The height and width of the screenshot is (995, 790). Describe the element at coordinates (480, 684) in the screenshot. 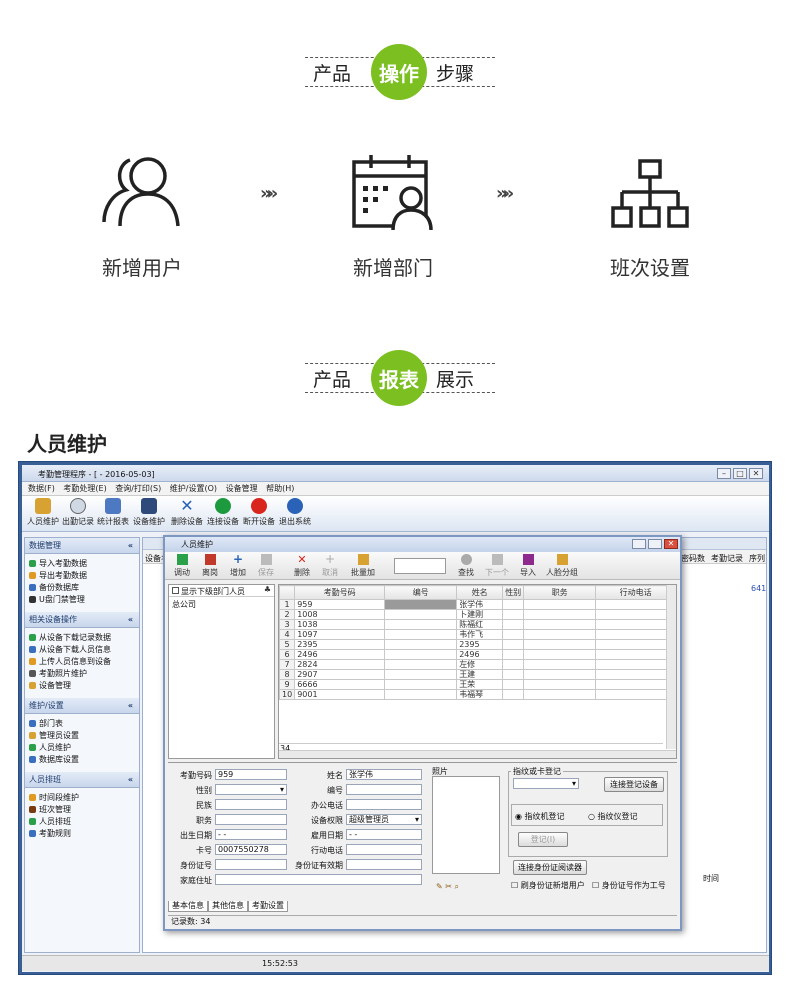

I see `cell-name: 王荣` at that location.